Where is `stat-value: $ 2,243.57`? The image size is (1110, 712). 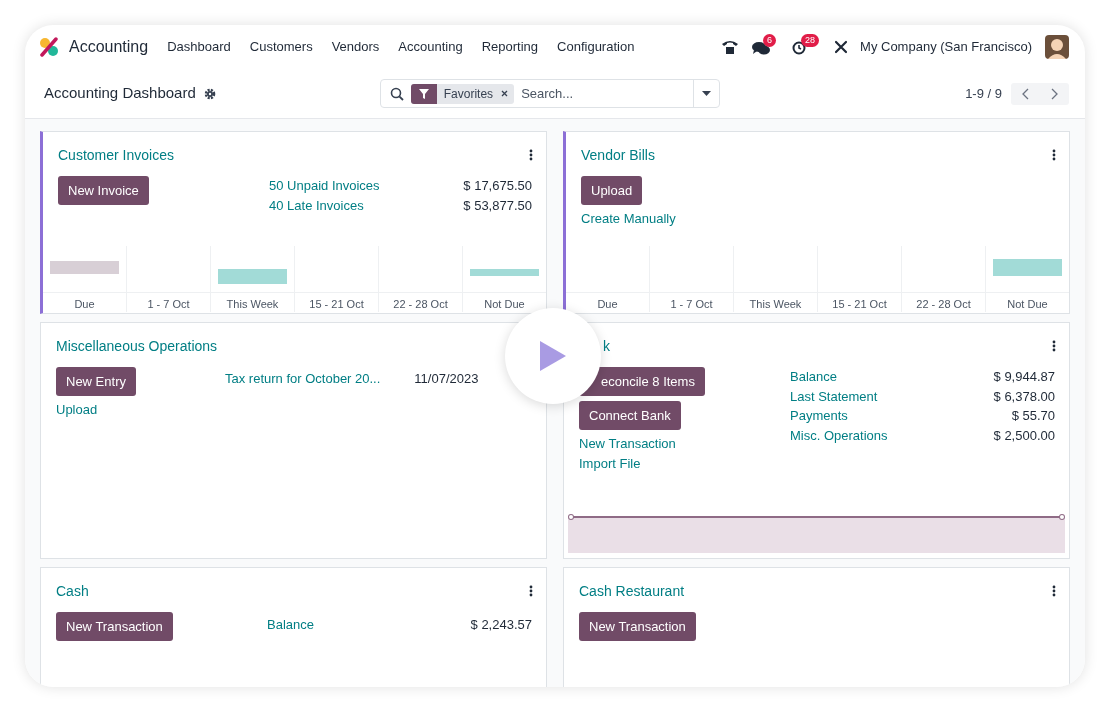
stat-value: $ 2,243.57 is located at coordinates (501, 625).